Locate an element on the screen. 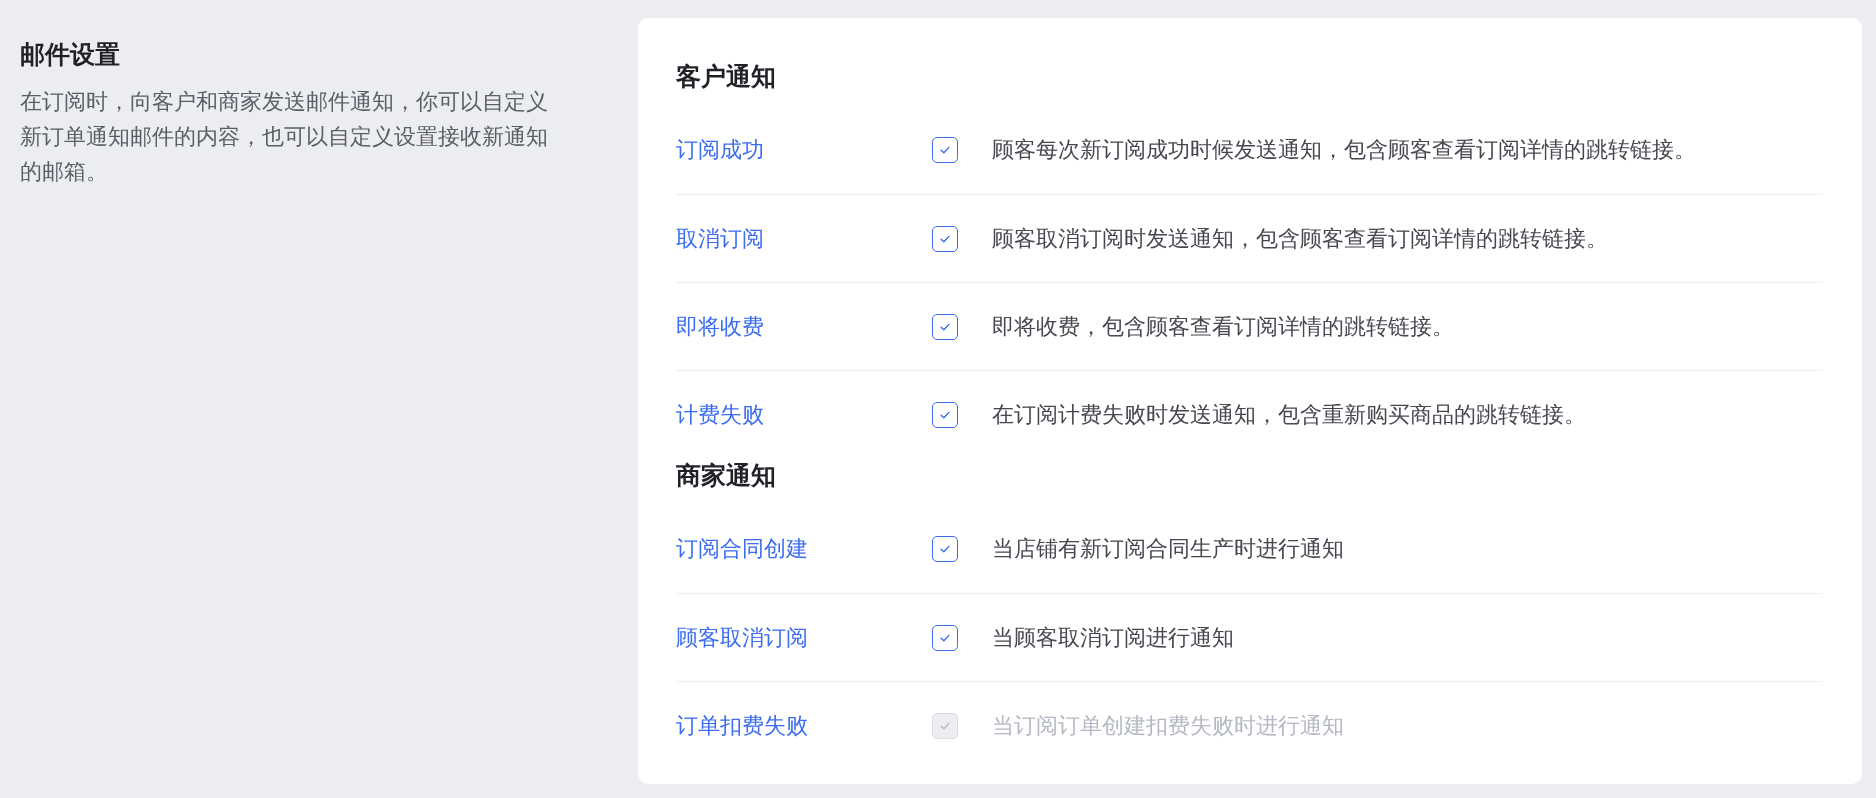 Image resolution: width=1876 pixels, height=798 pixels. notification-link: 即将收费 is located at coordinates (804, 326).